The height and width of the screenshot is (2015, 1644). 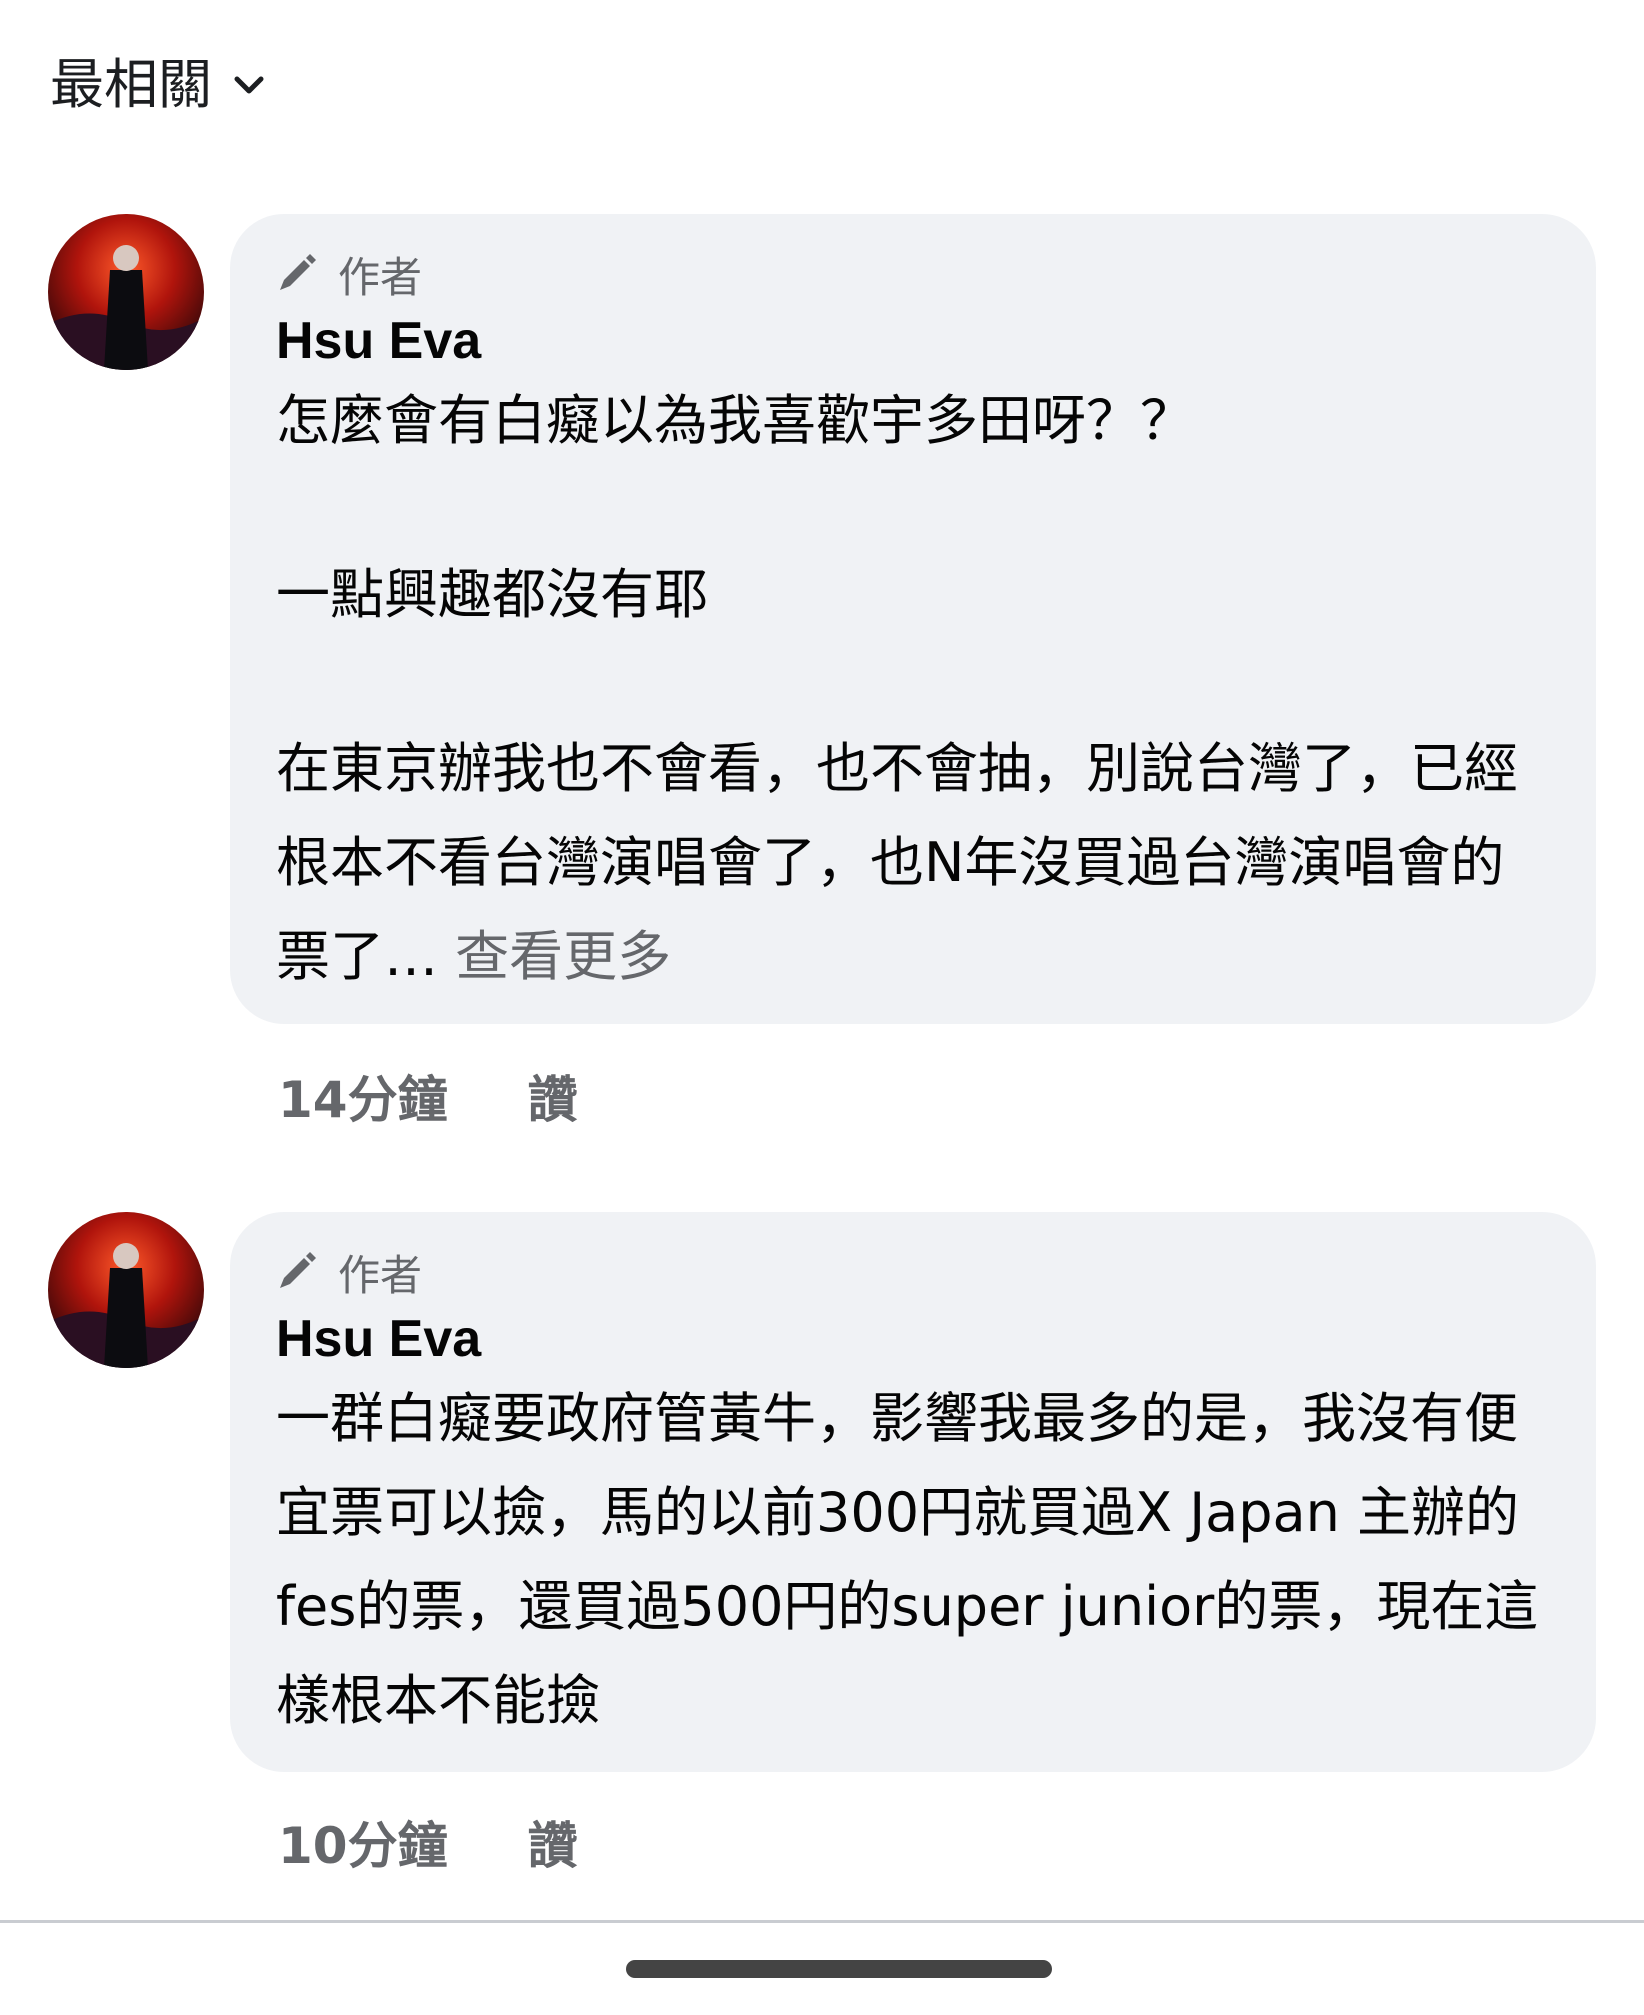 What do you see at coordinates (735, 420) in the screenshot?
I see `comment-paragraph: 怎麼會有白癡以為我喜歡宇多田呀？？` at bounding box center [735, 420].